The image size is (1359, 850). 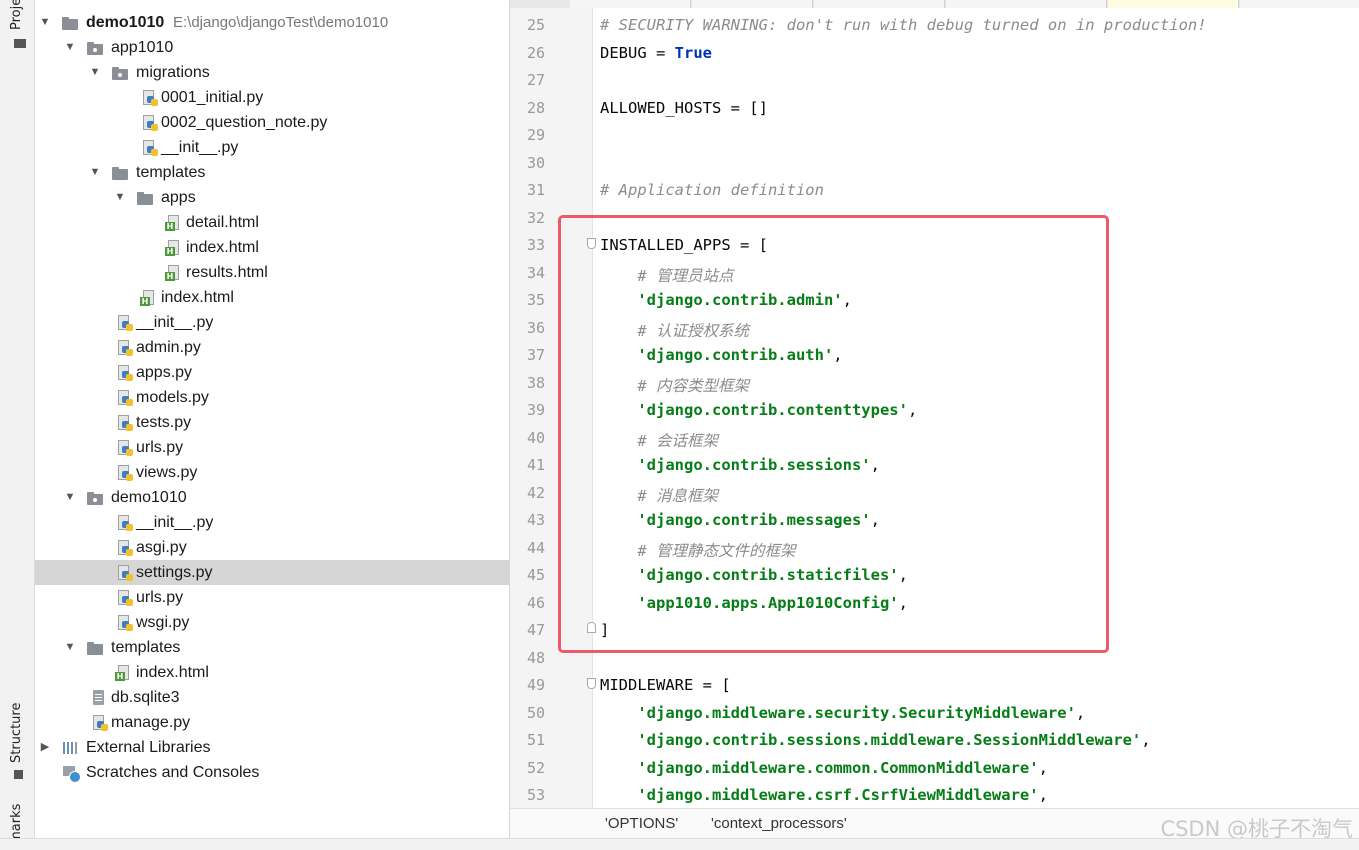 What do you see at coordinates (96, 498) in the screenshot?
I see `package-folder-icon` at bounding box center [96, 498].